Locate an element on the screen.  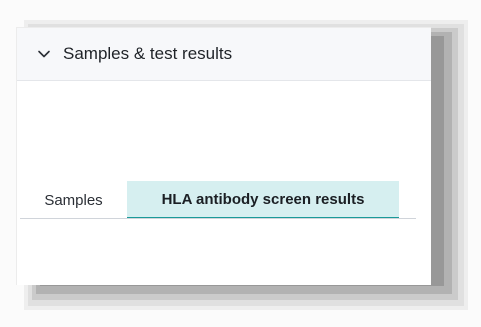
tab-hla-antibody-screen-results: HLA antibody screen results is located at coordinates (263, 200).